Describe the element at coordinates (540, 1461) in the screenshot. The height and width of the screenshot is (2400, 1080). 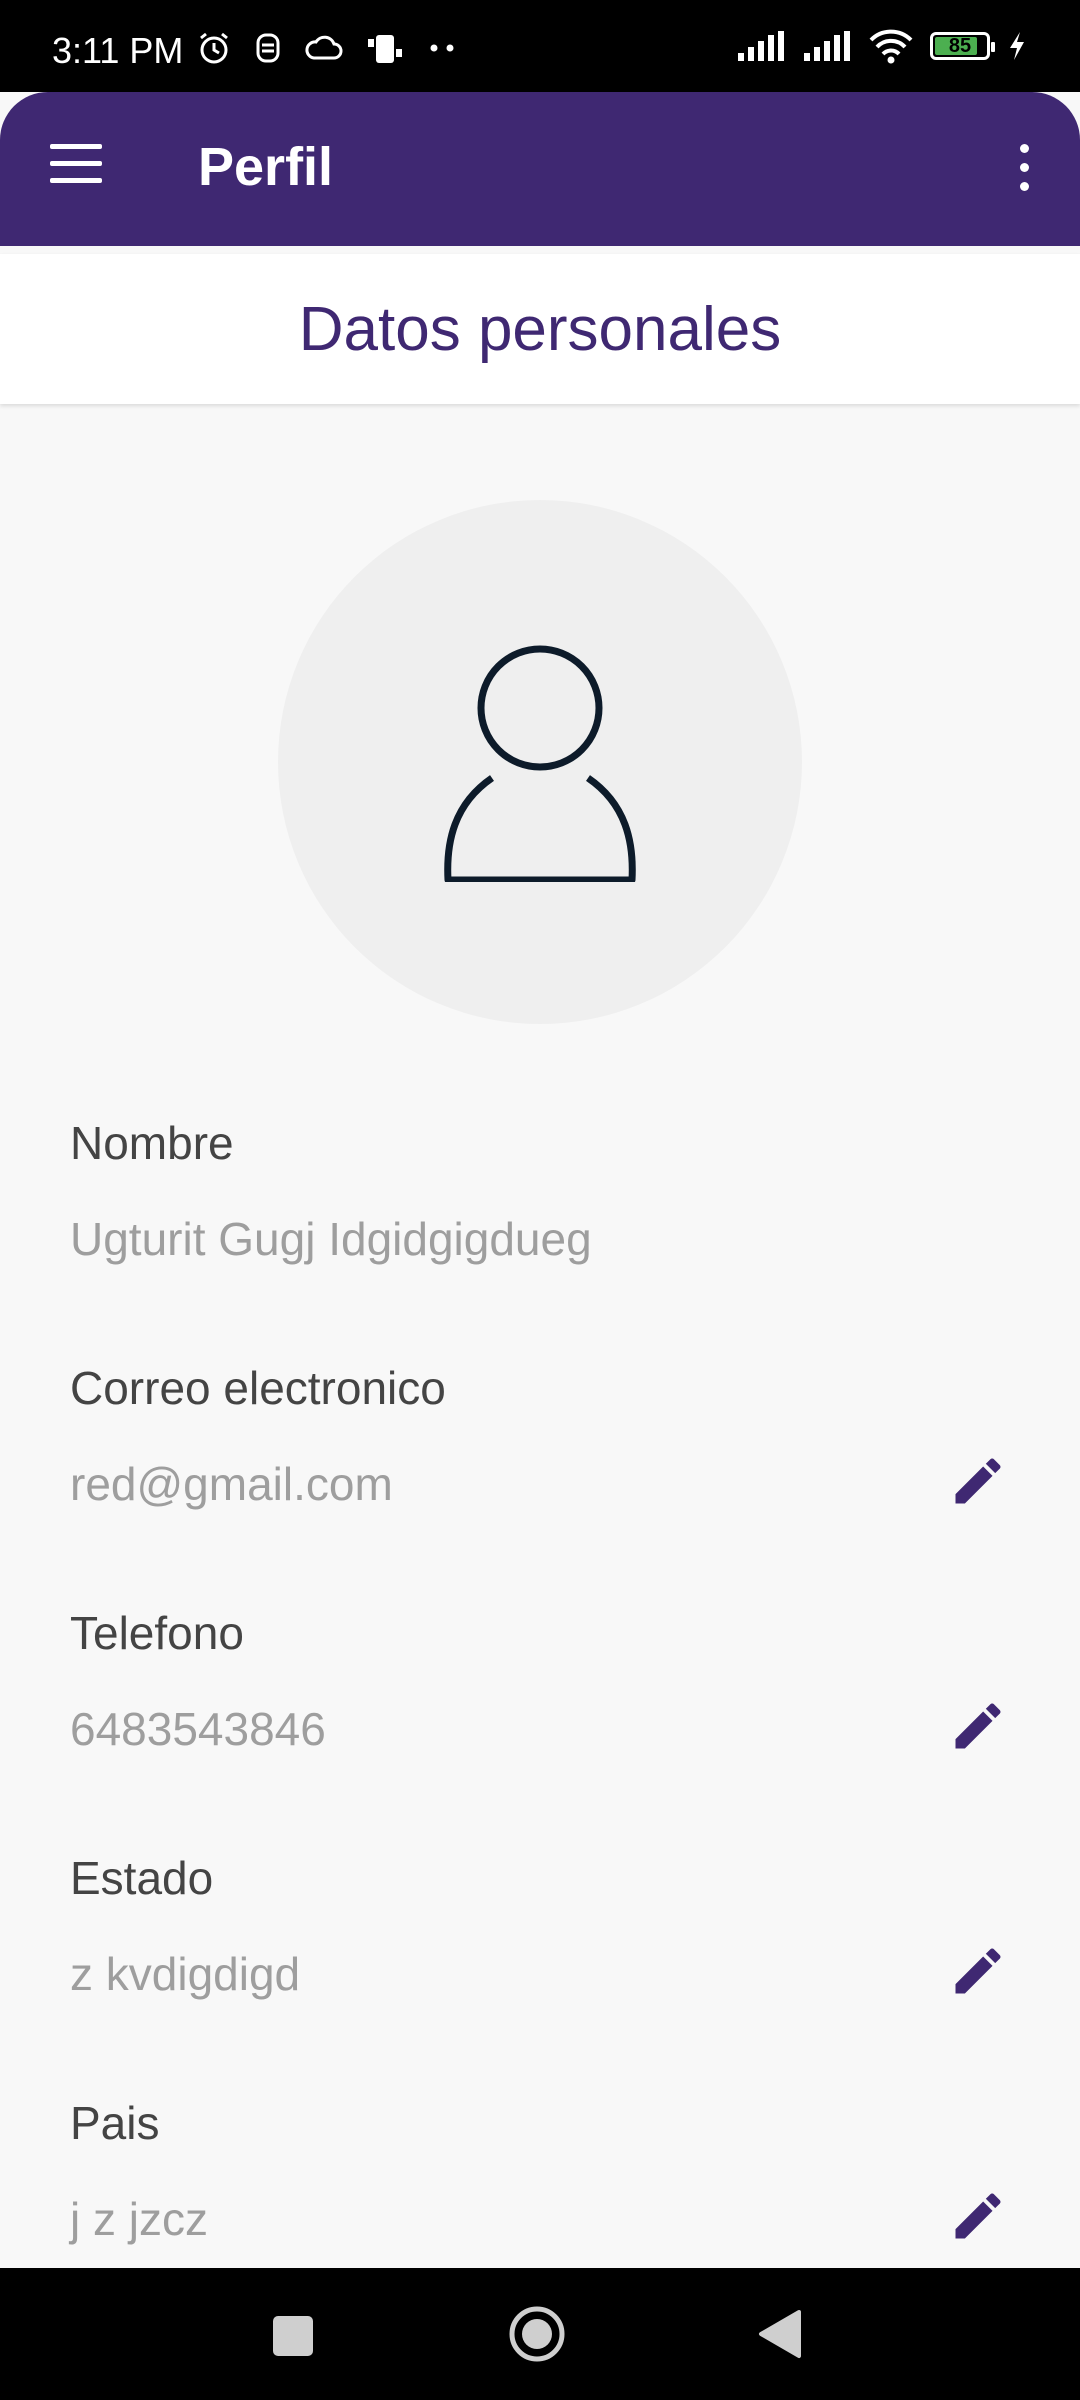
I see `field-correo: Correo electronico red@gmail.com` at that location.